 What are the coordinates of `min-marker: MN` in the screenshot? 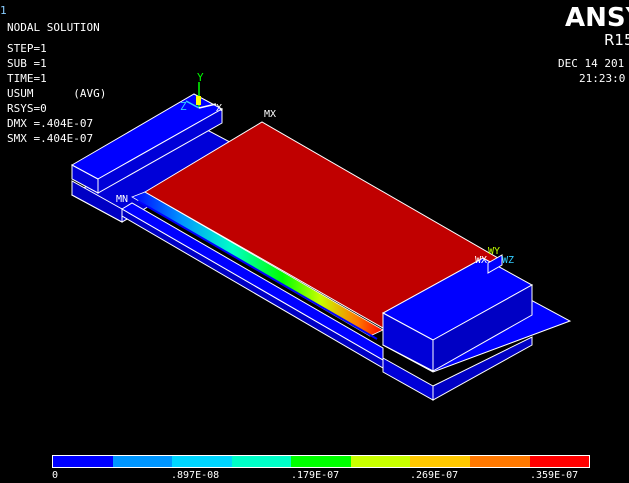 It's located at (122, 199).